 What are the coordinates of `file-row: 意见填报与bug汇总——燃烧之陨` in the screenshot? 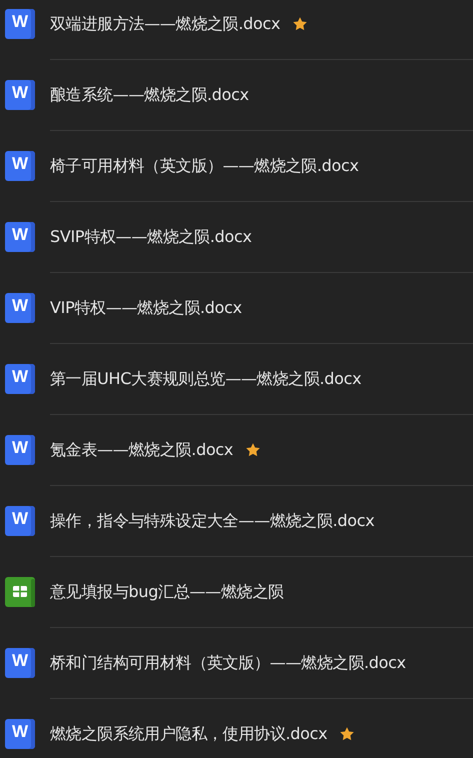 It's located at (236, 591).